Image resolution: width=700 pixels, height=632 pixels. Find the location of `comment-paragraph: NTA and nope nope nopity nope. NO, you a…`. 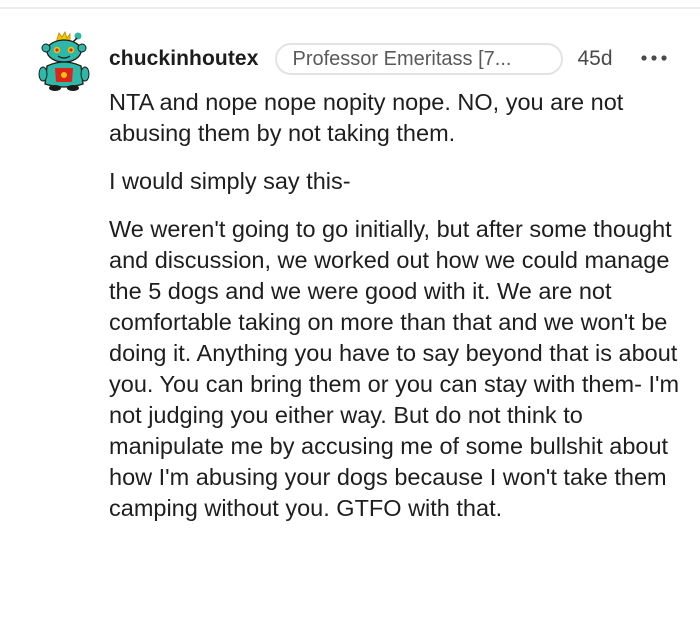

comment-paragraph: NTA and nope nope nopity nope. NO, you a… is located at coordinates (366, 117).